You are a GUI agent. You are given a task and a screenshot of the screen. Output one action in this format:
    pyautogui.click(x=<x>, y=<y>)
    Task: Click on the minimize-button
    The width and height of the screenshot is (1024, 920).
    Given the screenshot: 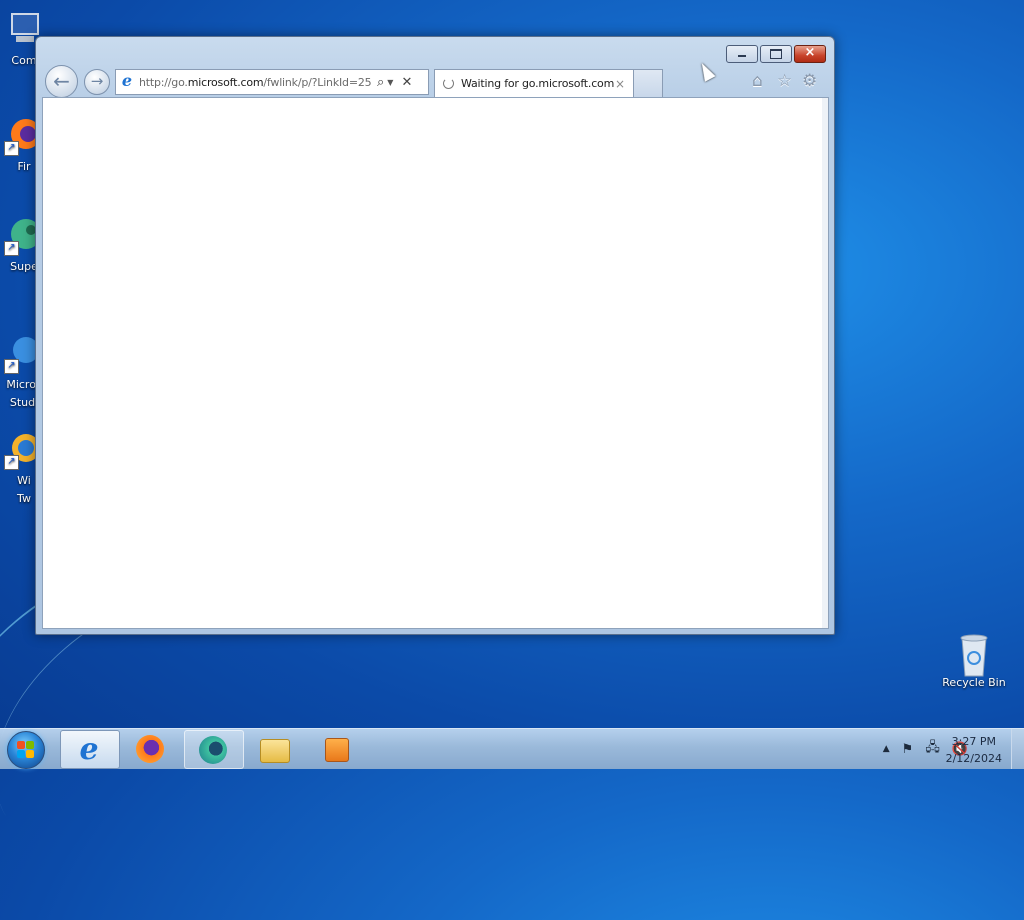 What is the action you would take?
    pyautogui.click(x=742, y=54)
    